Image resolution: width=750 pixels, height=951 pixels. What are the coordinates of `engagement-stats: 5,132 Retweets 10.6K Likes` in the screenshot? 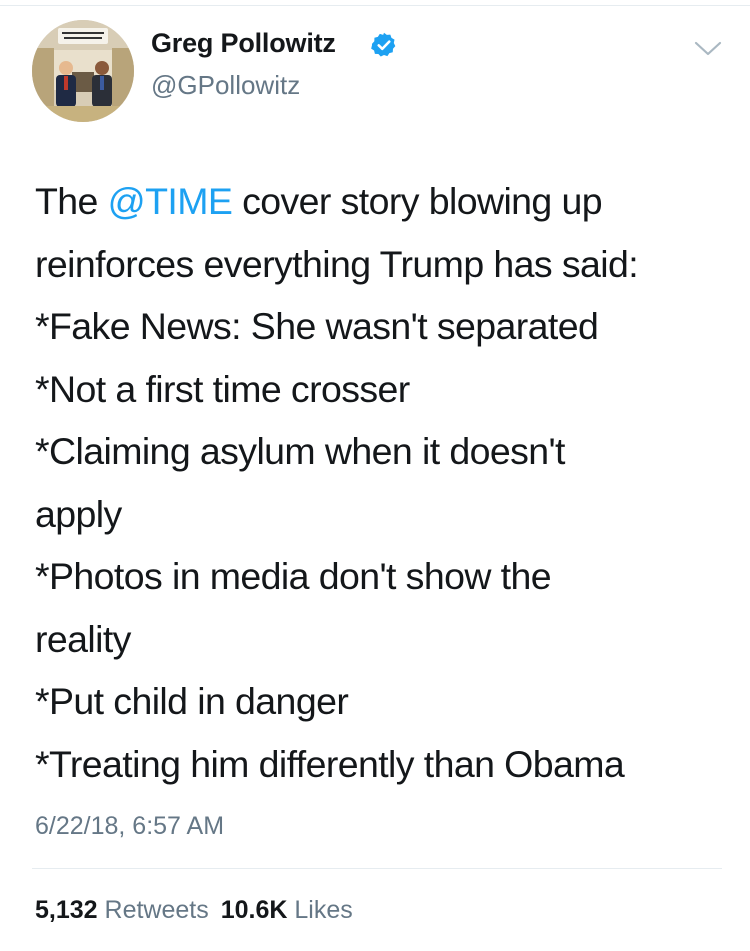 It's located at (194, 910).